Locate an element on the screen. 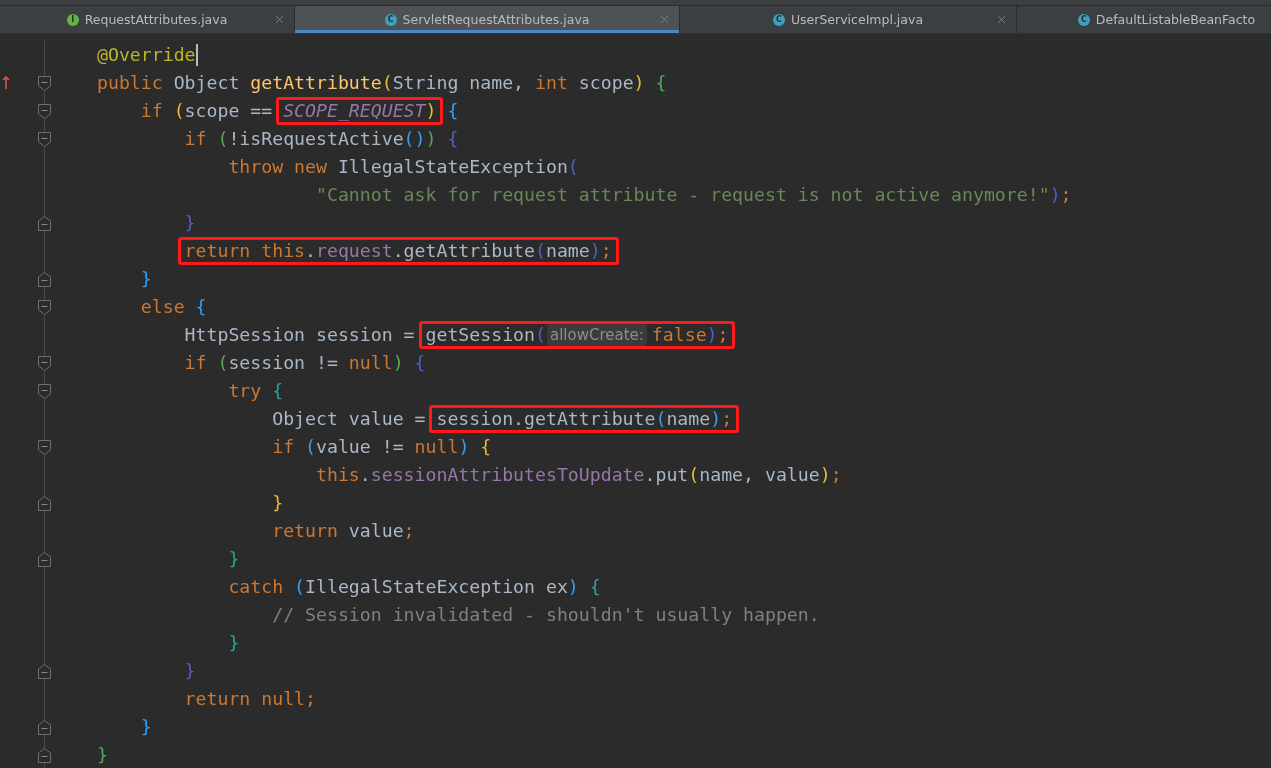  string-literal: "Cannot ask for request attribute - request is not active anymore!" is located at coordinates (683, 195).